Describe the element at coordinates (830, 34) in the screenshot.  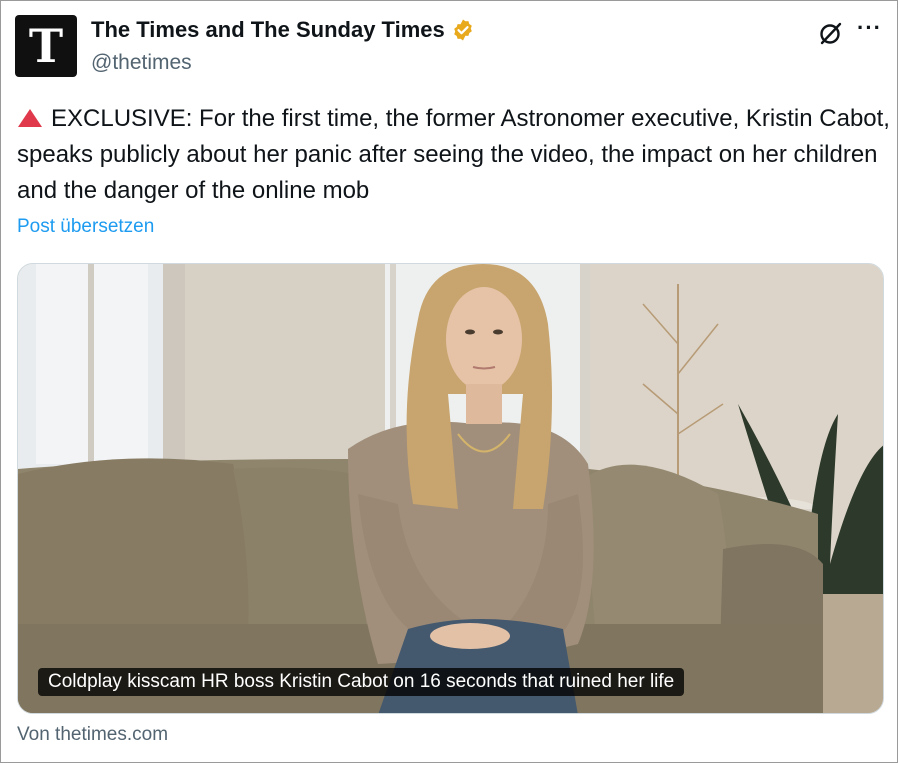
I see `grok-icon` at that location.